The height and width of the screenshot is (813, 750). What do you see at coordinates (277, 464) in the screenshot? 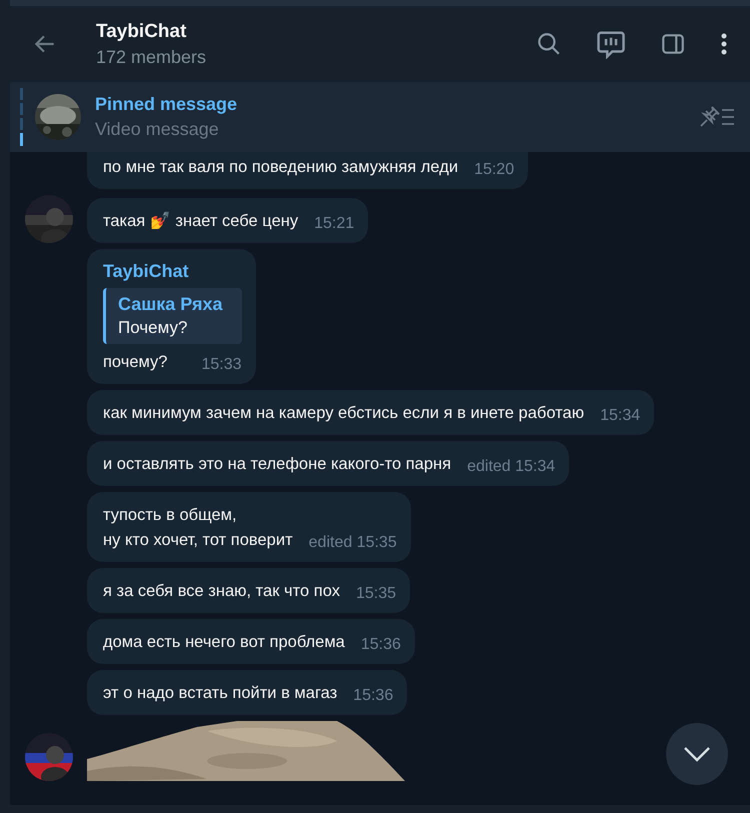
I see `message-text: и оставлять это на телефоне какого-то парня` at bounding box center [277, 464].